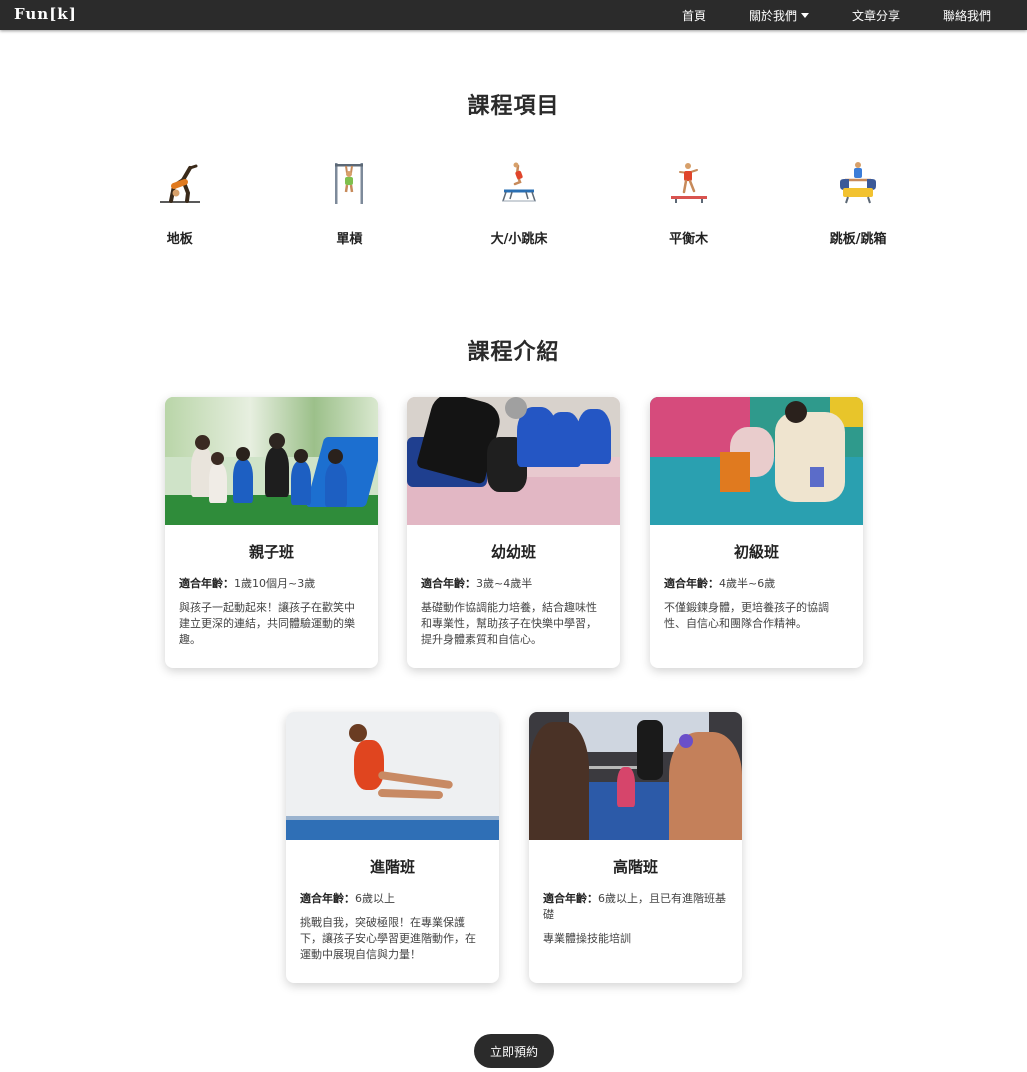 The image size is (1027, 1072). Describe the element at coordinates (635, 867) in the screenshot. I see `course-card-title: 高階班` at that location.